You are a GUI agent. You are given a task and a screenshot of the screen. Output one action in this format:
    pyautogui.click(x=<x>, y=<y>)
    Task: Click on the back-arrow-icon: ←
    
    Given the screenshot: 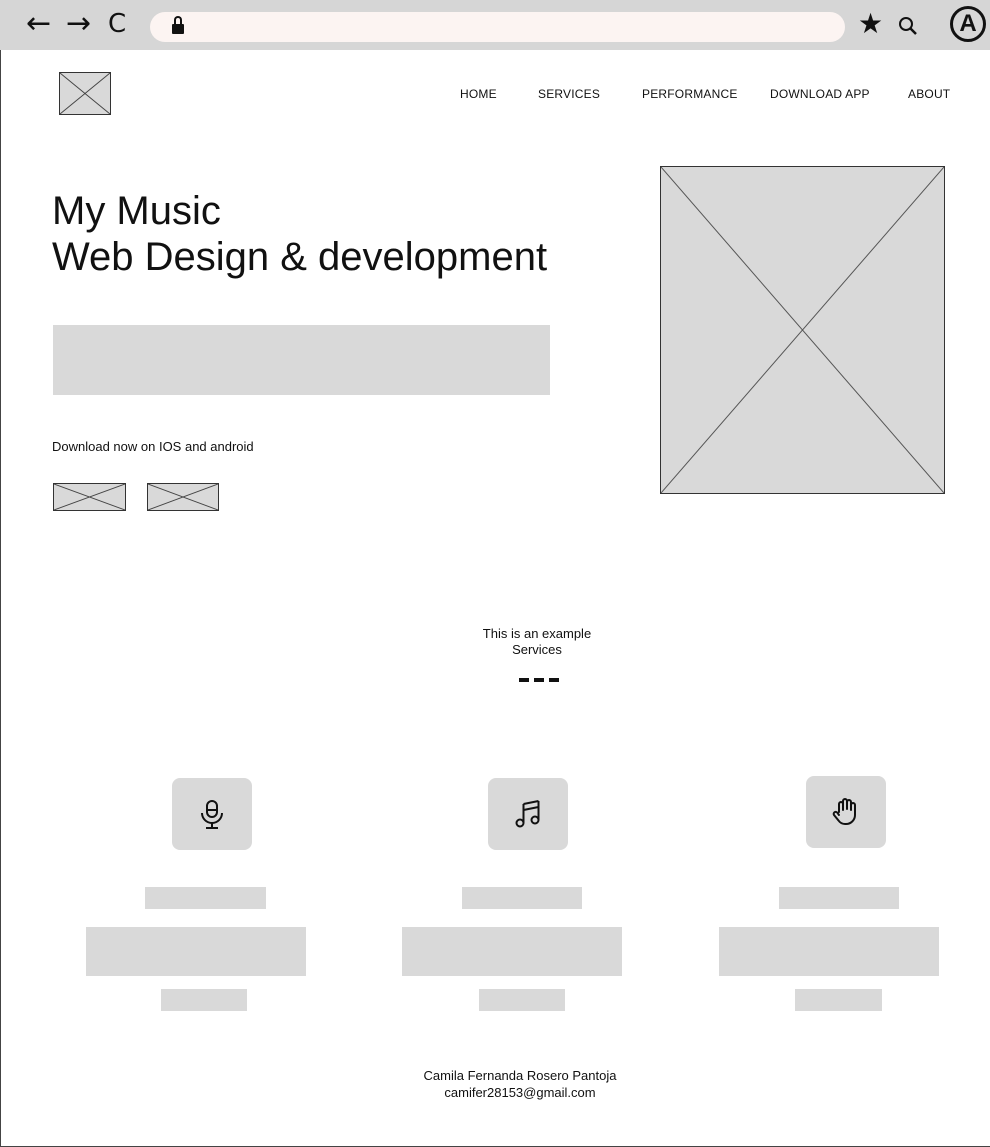 What is the action you would take?
    pyautogui.click(x=38, y=24)
    